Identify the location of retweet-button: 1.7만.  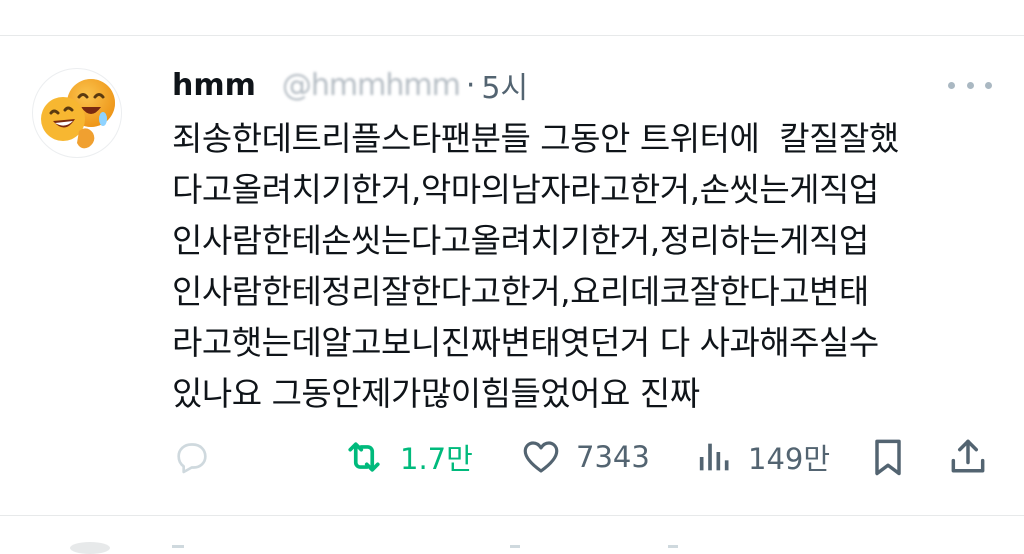
(407, 457).